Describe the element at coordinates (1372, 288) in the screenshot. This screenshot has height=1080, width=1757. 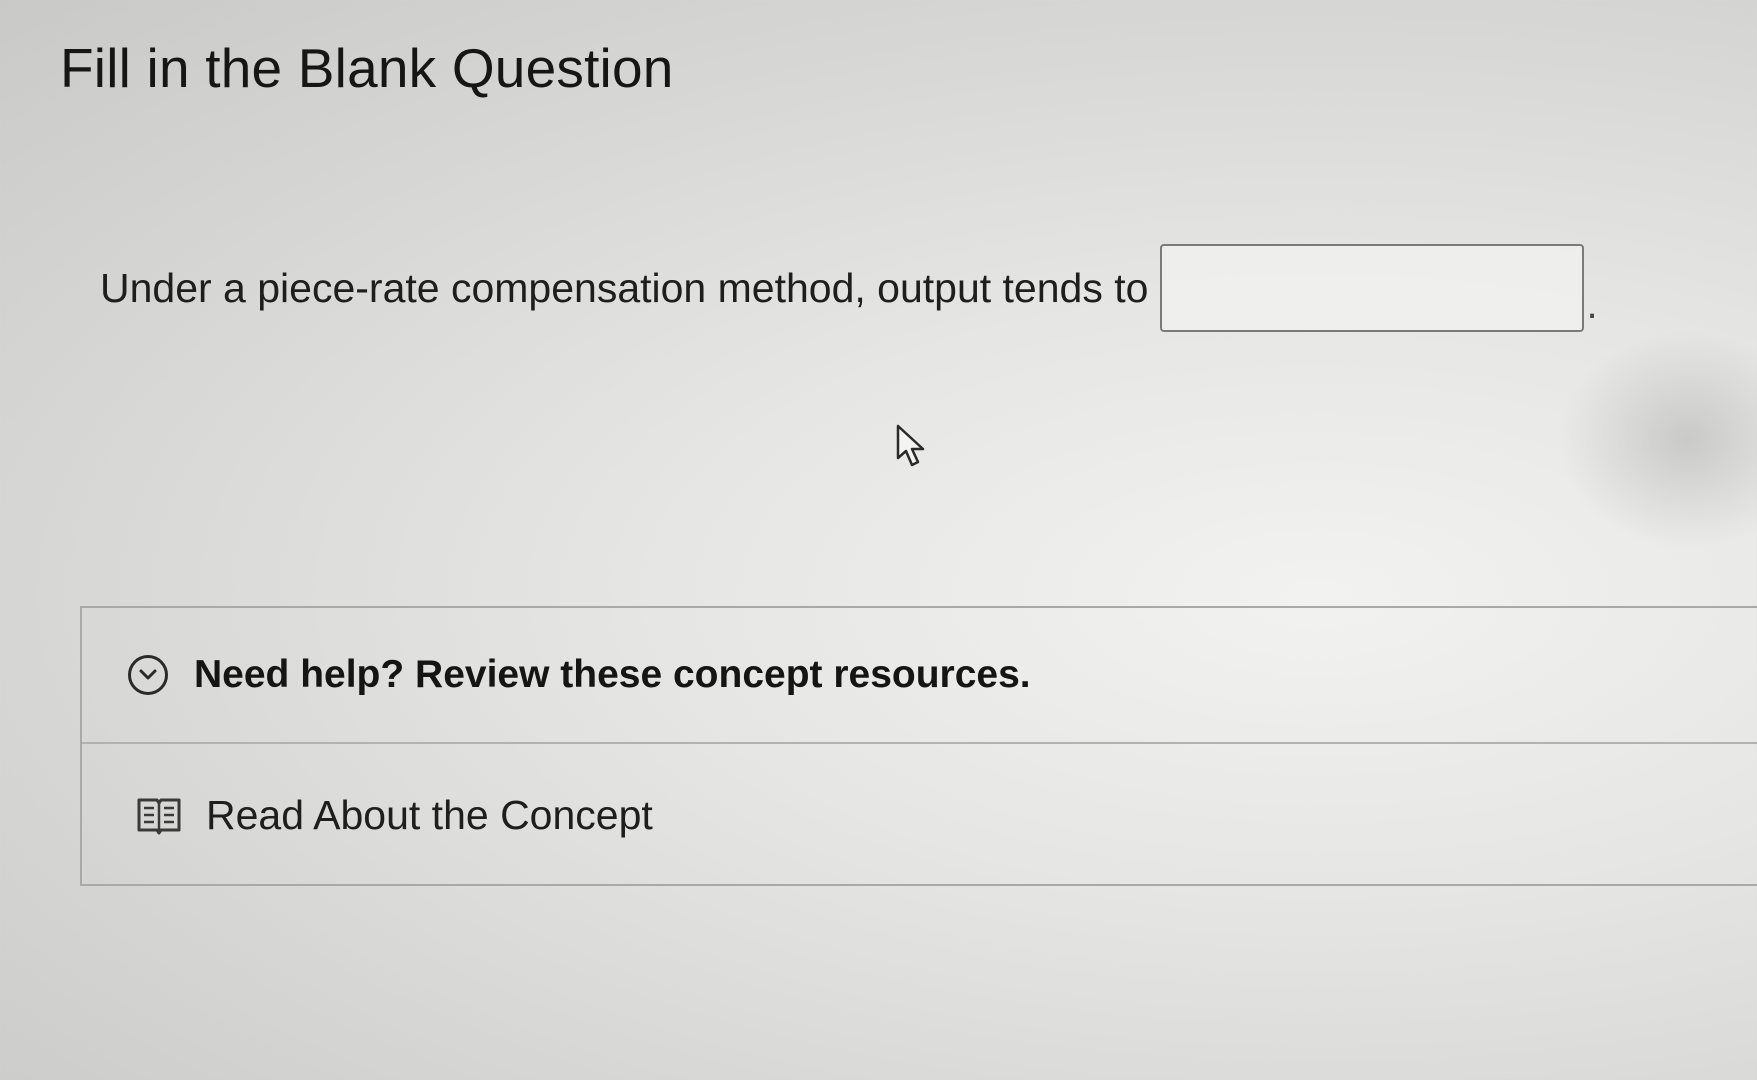
I see `answer-blank-input` at that location.